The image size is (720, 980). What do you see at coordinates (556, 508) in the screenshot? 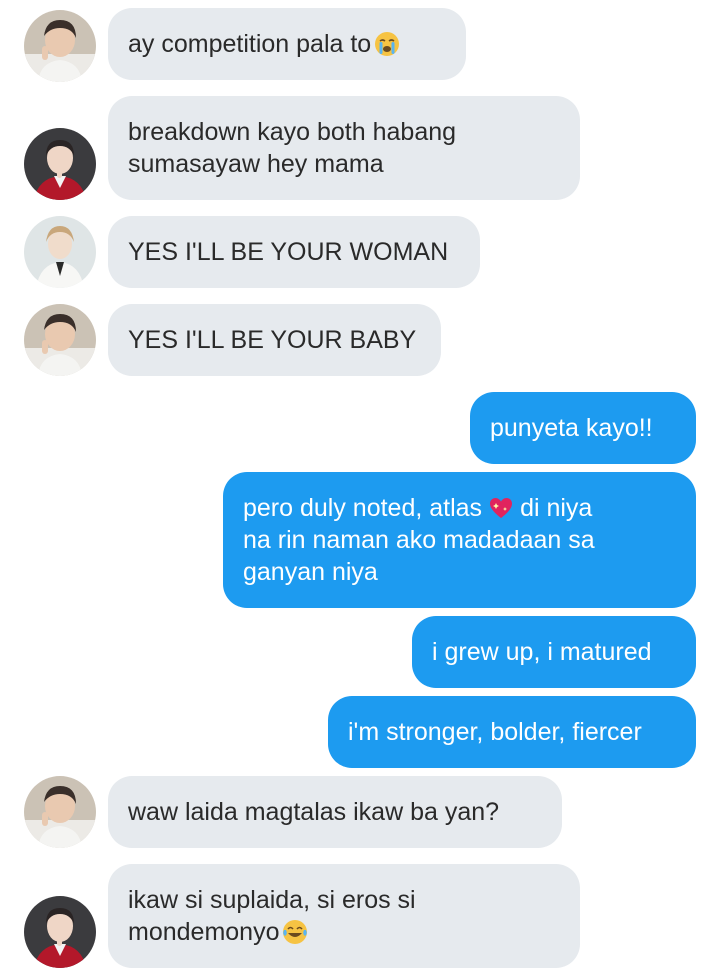
I see `message-text-line: di niya` at bounding box center [556, 508].